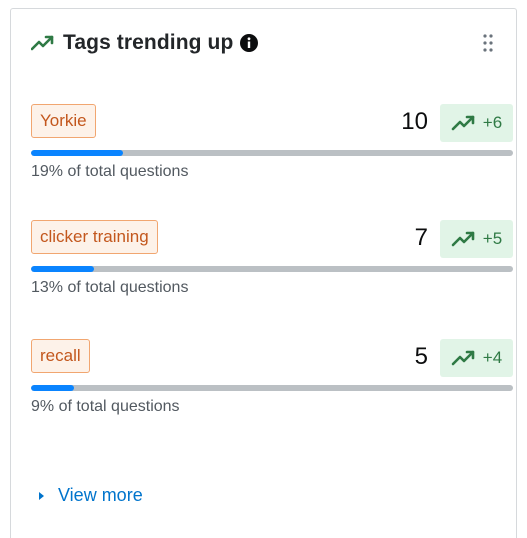 This screenshot has height=538, width=527. Describe the element at coordinates (105, 406) in the screenshot. I see `share-text: 9% of total questions` at that location.